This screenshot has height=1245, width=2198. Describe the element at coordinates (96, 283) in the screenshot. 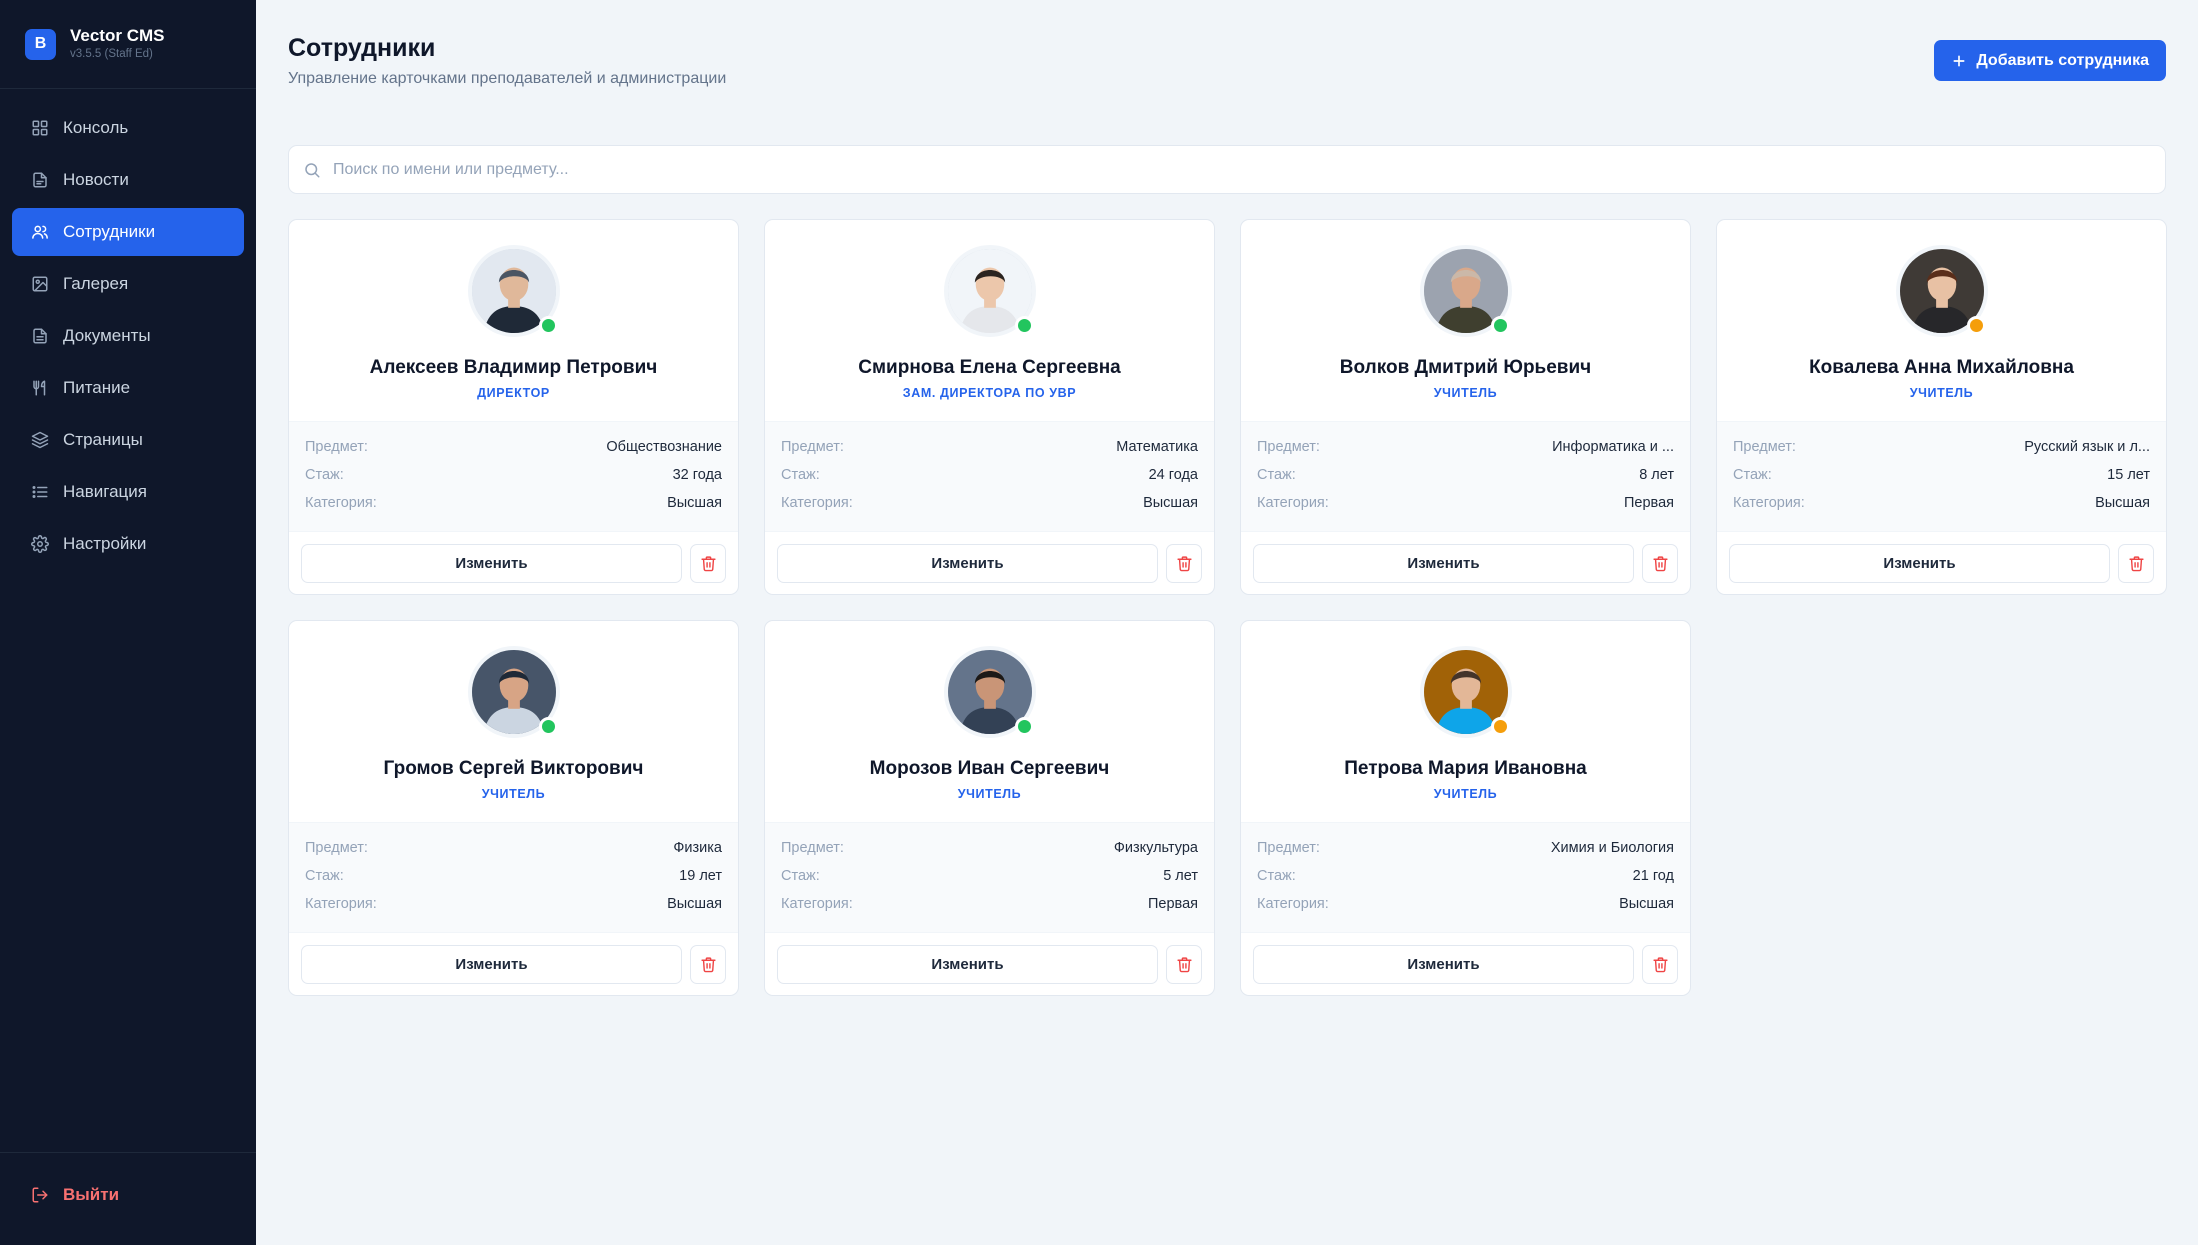

I see `sidebar-item-label: Галерея` at that location.